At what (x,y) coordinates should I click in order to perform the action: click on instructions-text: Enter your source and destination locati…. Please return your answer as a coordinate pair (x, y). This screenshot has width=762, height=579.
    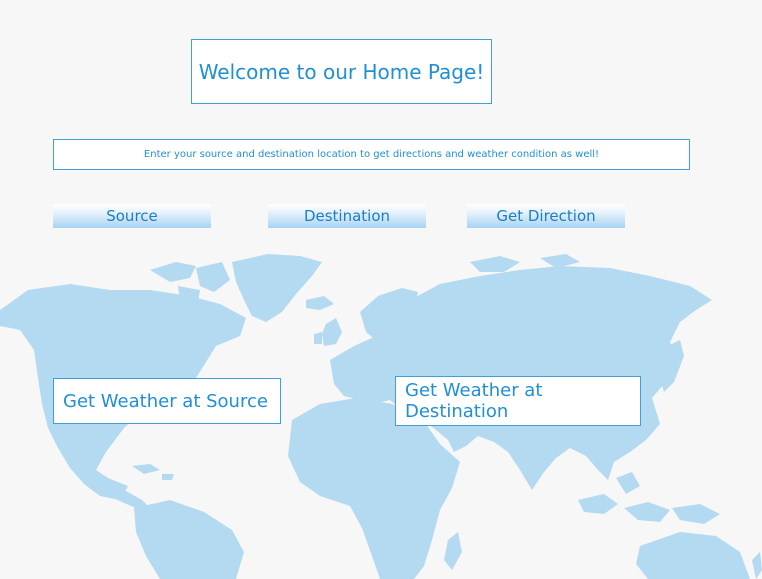
    Looking at the image, I should click on (371, 154).